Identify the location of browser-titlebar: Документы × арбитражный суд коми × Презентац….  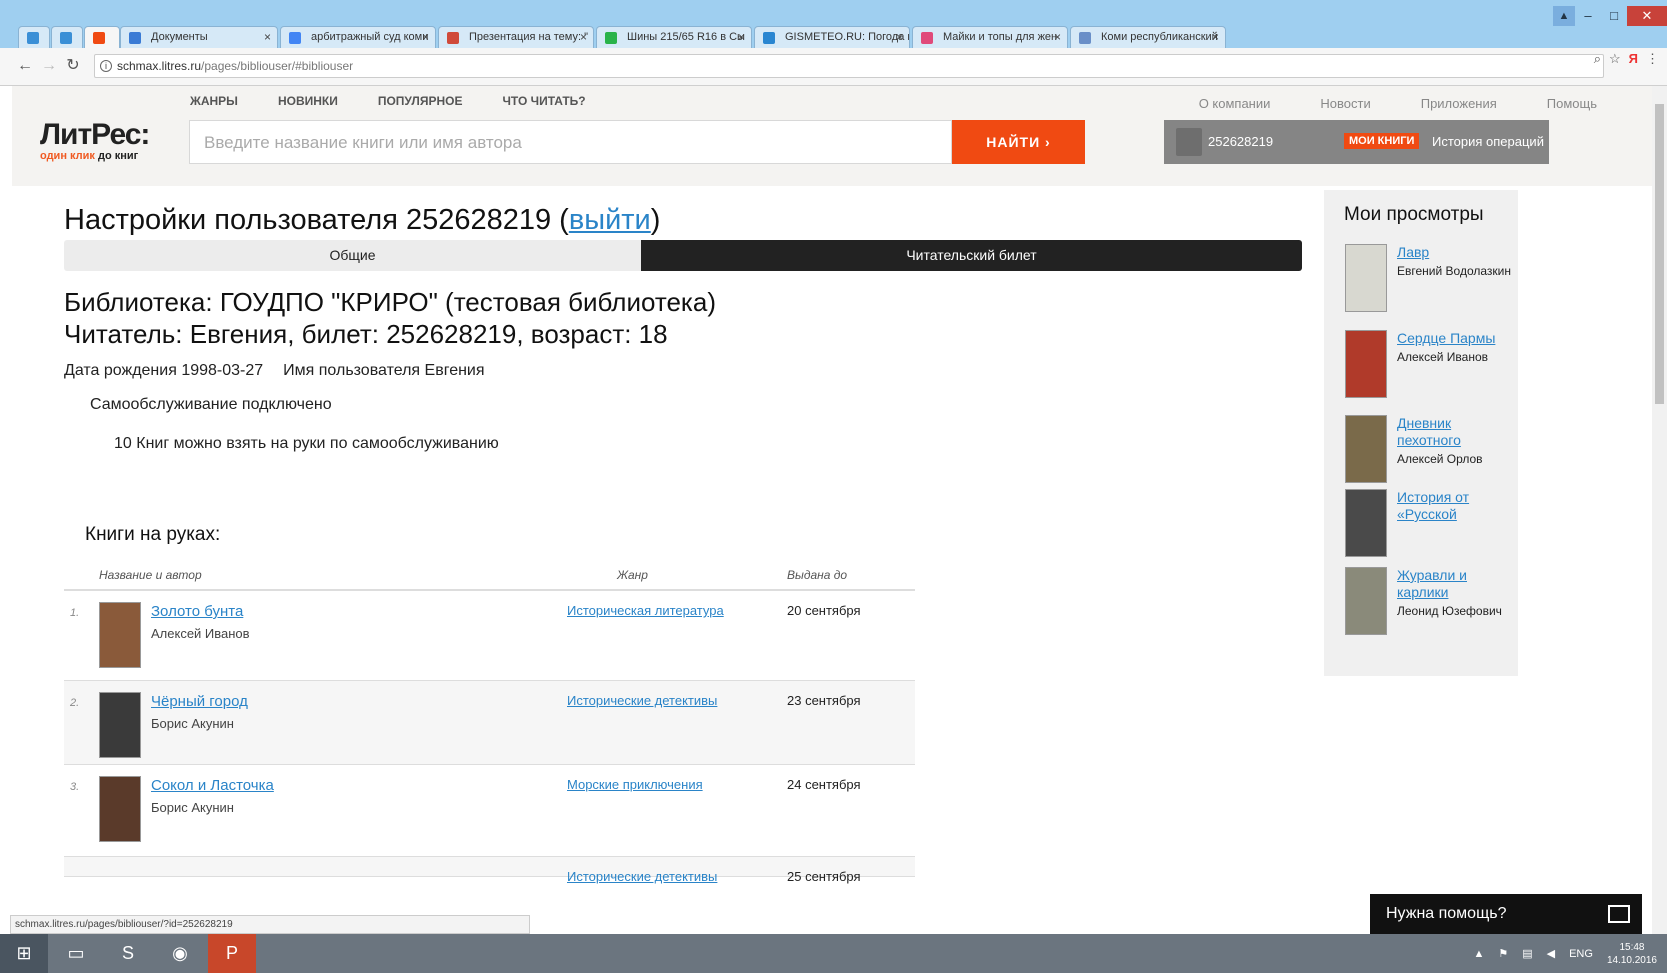
(833, 24).